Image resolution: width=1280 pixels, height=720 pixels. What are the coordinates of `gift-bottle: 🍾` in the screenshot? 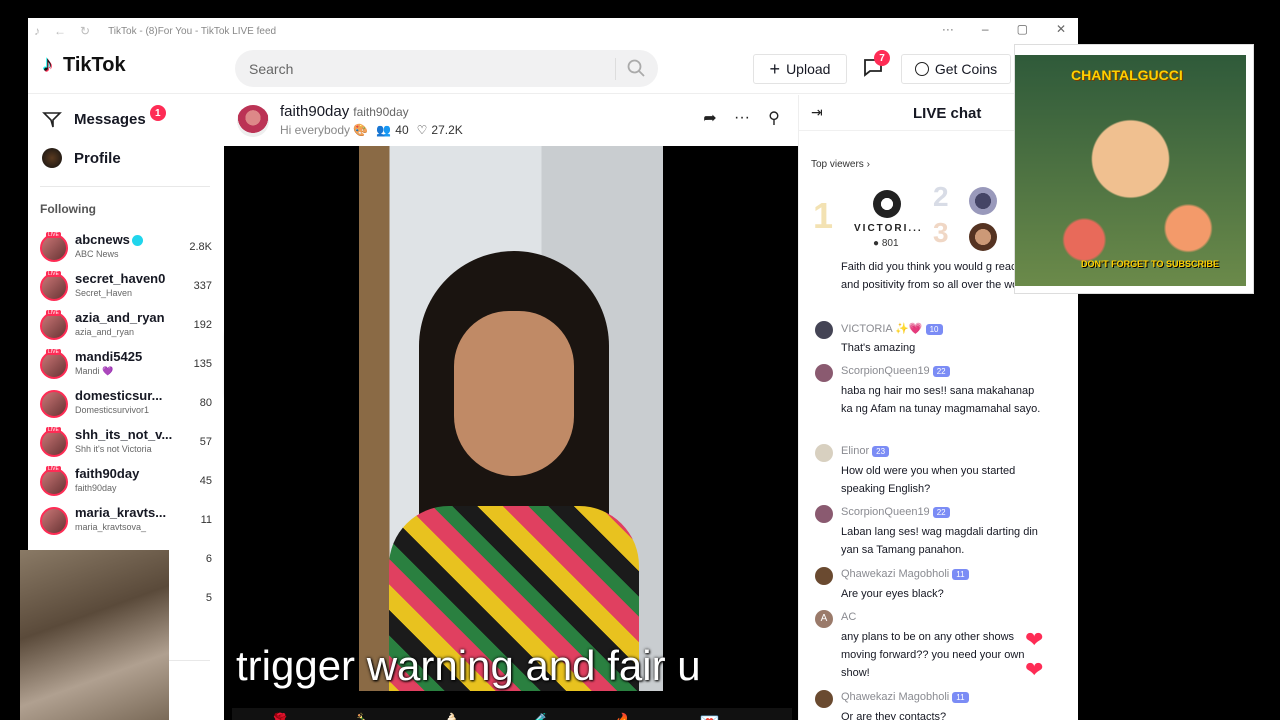 It's located at (366, 716).